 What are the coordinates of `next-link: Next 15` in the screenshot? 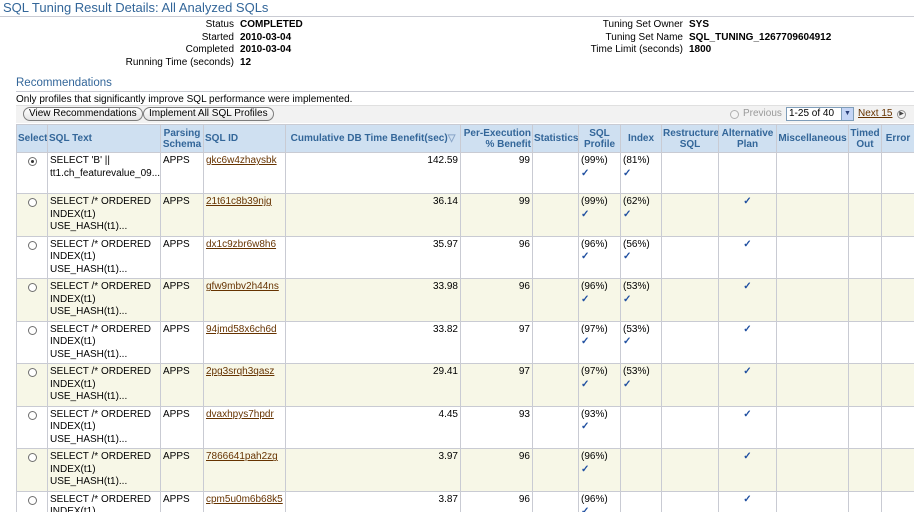 It's located at (875, 114).